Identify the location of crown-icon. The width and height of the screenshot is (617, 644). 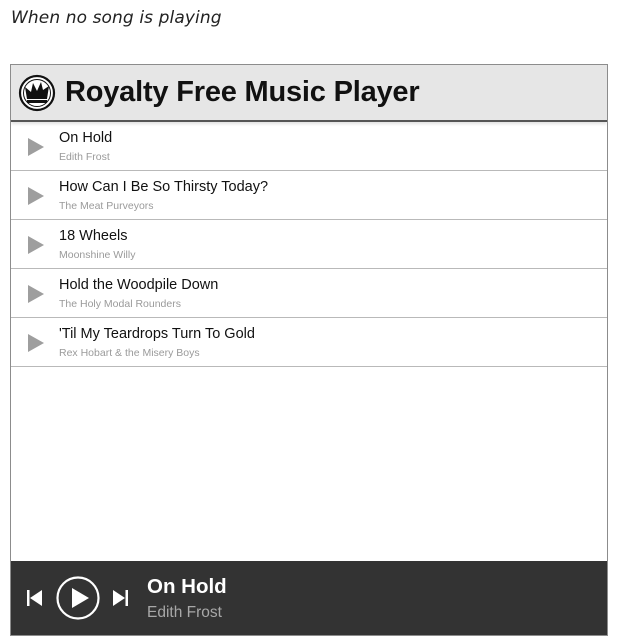
(37, 93).